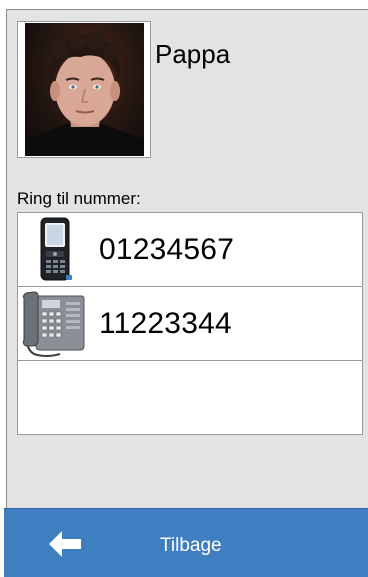 The height and width of the screenshot is (577, 368). I want to click on arrow-left-icon, so click(65, 546).